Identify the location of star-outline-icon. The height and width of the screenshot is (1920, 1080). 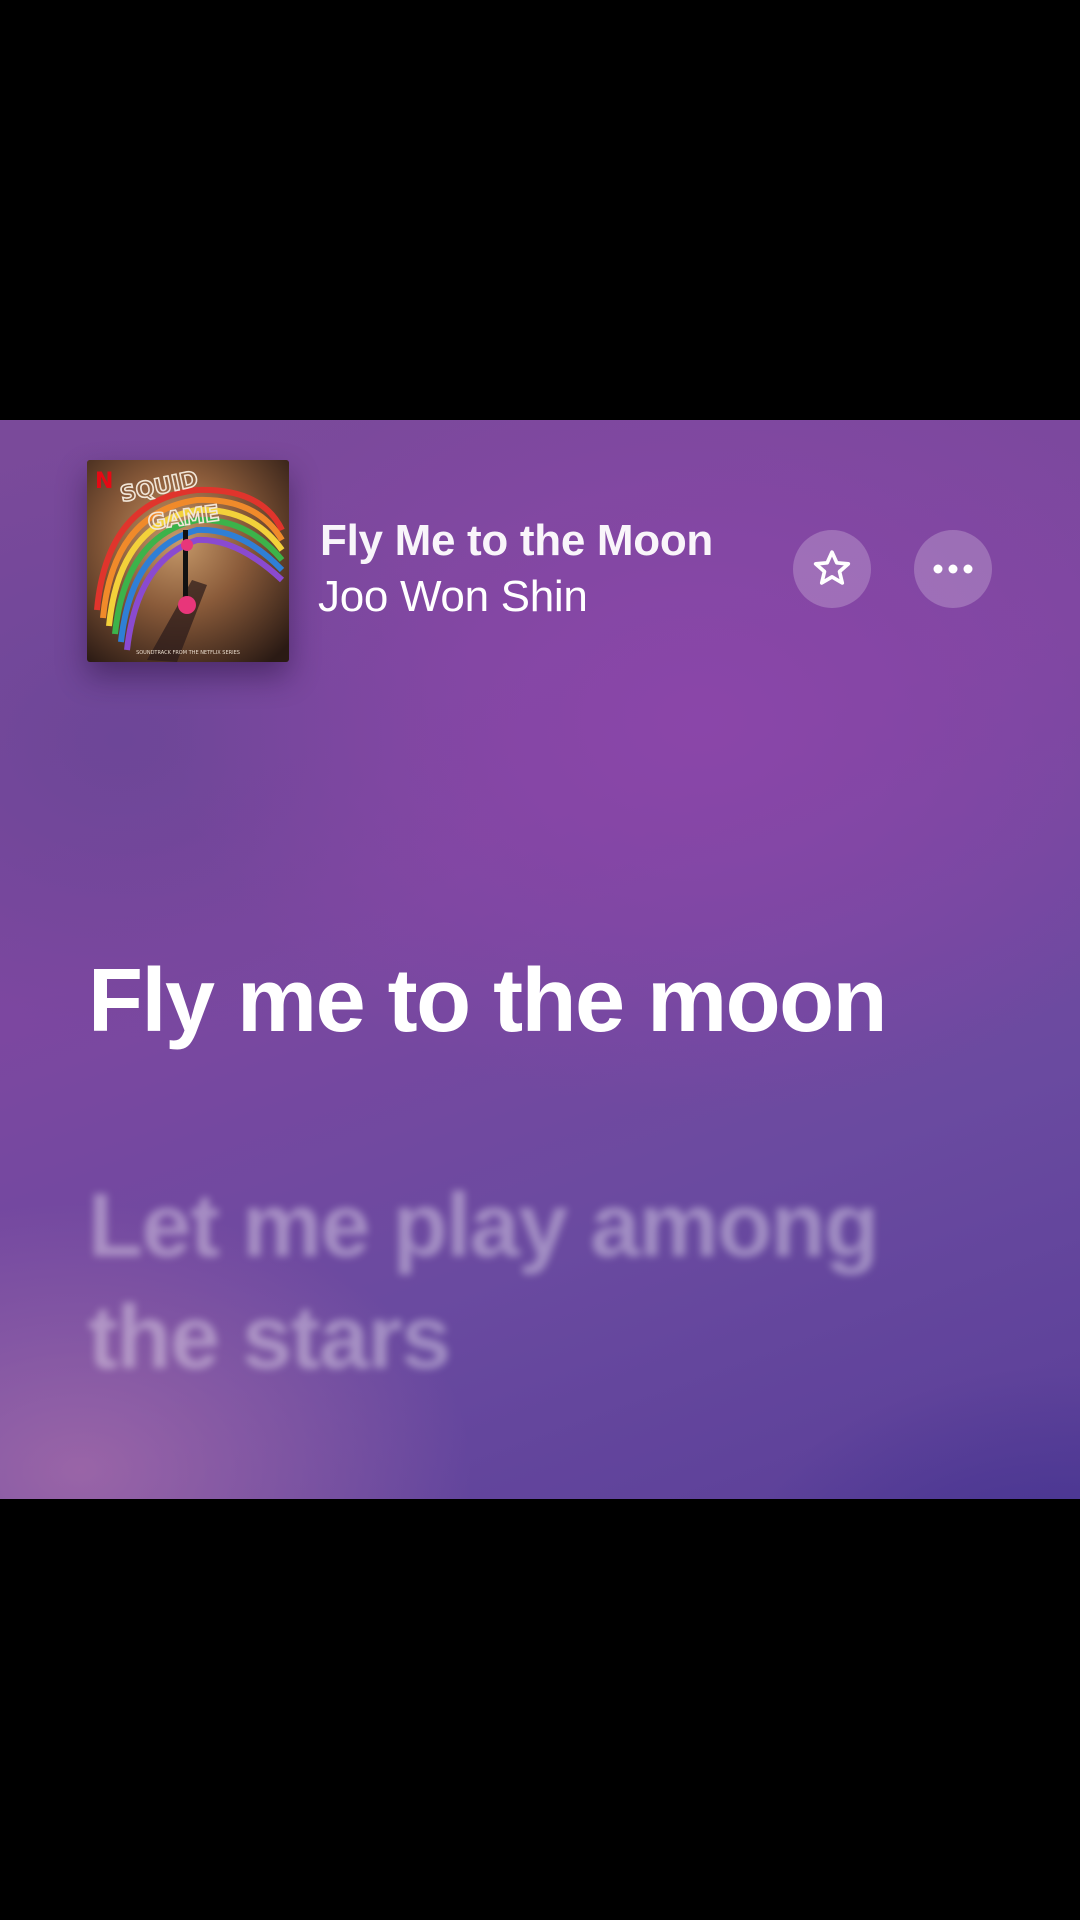
(832, 567).